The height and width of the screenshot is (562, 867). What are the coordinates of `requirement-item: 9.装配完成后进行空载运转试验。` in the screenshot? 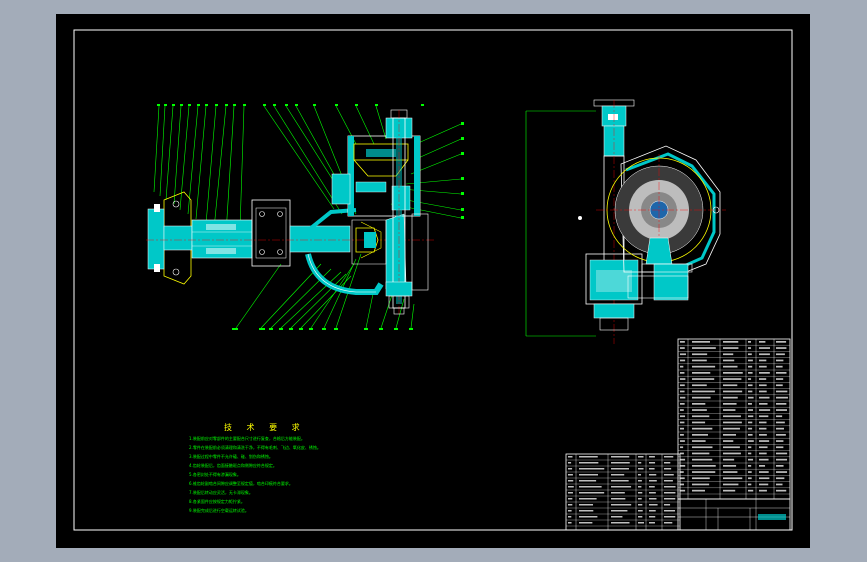 It's located at (255, 510).